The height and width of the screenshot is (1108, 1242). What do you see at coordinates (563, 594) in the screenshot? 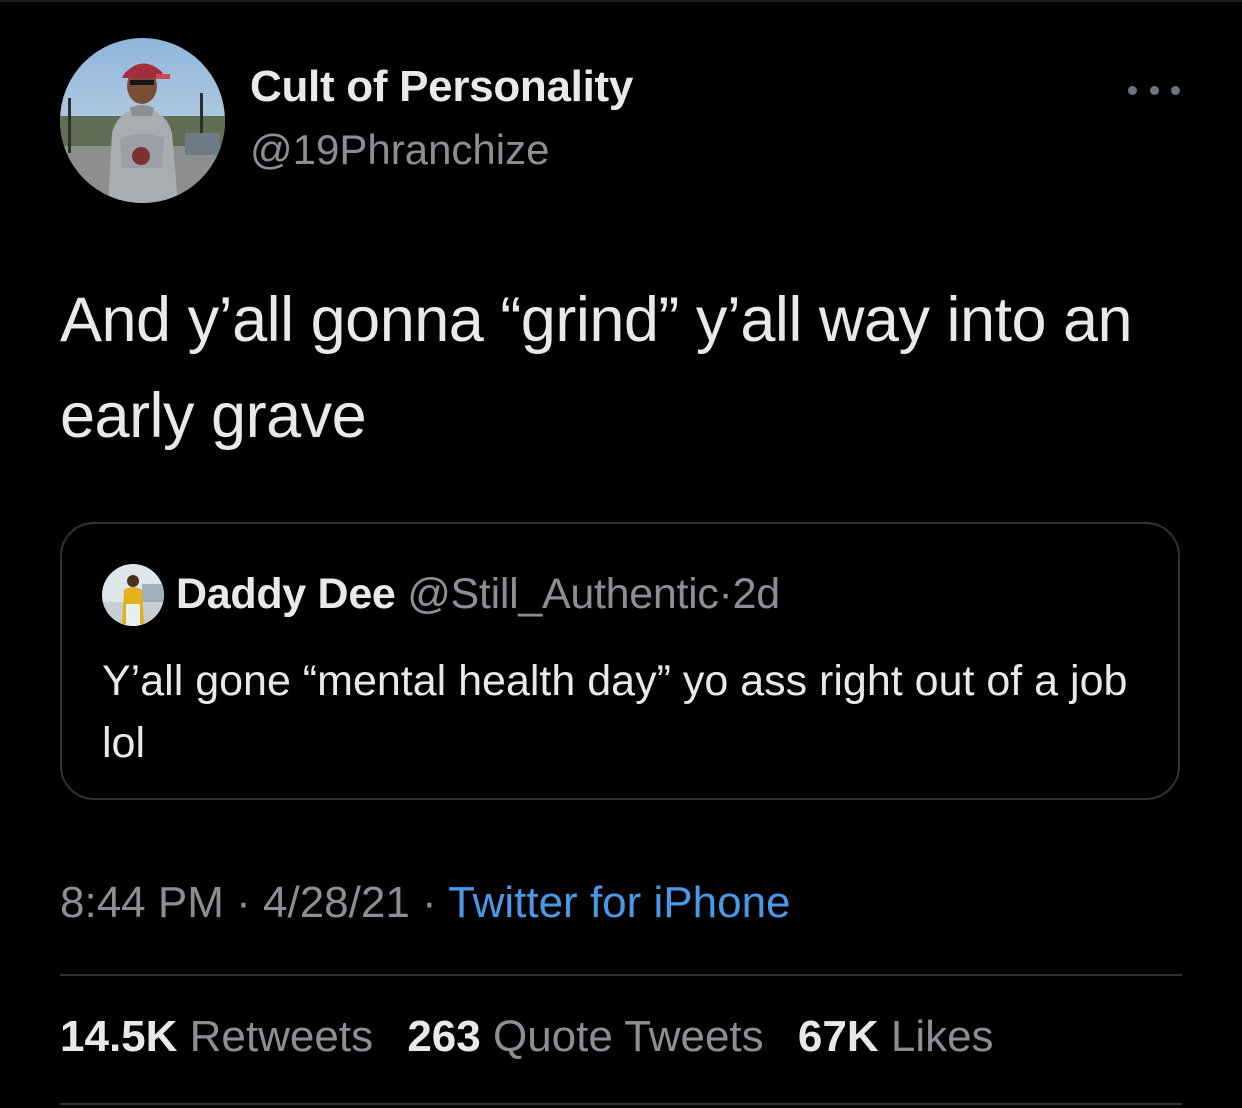
I see `quoted-author-handle: @Still_Authentic` at bounding box center [563, 594].